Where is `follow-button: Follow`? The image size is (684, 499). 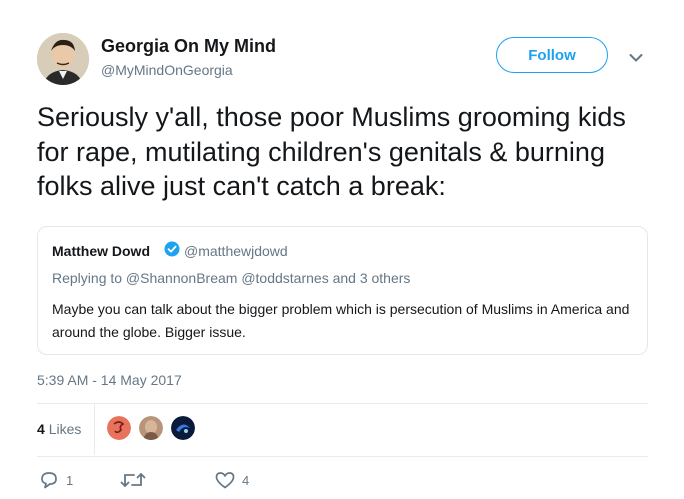
follow-button: Follow is located at coordinates (552, 55).